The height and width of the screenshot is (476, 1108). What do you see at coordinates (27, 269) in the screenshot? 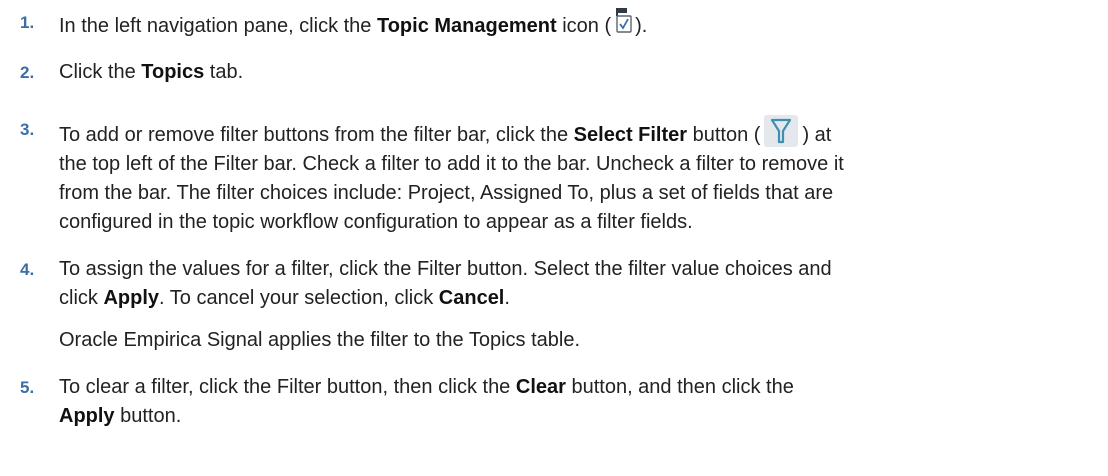
I see `step-number: 4.` at bounding box center [27, 269].